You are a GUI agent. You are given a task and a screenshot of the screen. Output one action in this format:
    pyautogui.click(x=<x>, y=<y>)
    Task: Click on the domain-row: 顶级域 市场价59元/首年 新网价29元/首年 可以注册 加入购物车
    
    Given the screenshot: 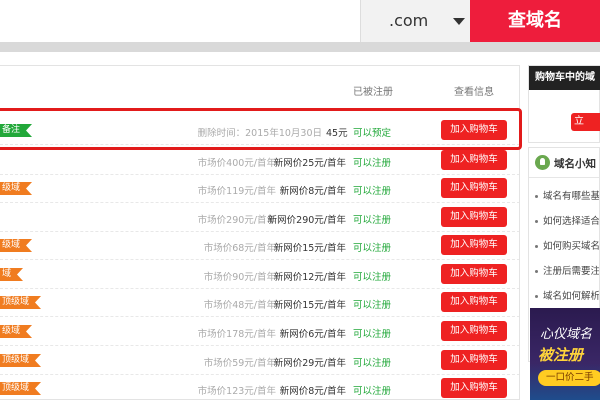 What is the action you would take?
    pyautogui.click(x=259, y=360)
    